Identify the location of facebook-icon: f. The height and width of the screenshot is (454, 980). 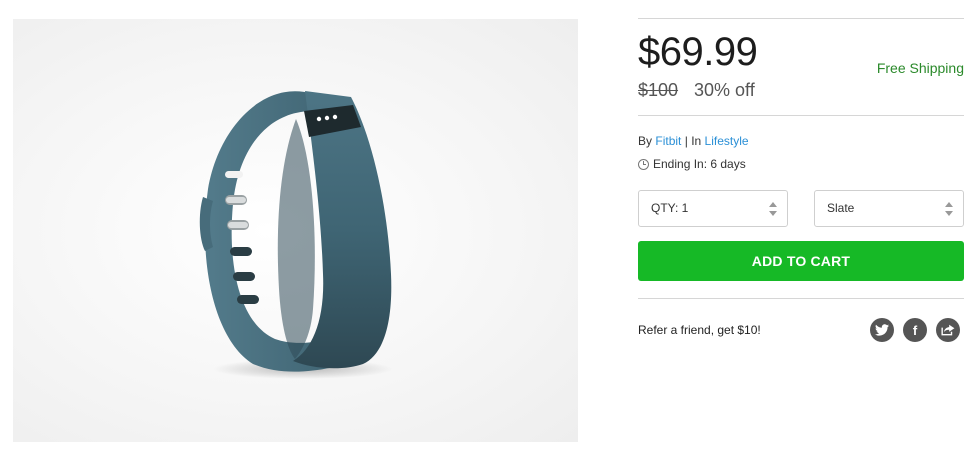
(915, 330).